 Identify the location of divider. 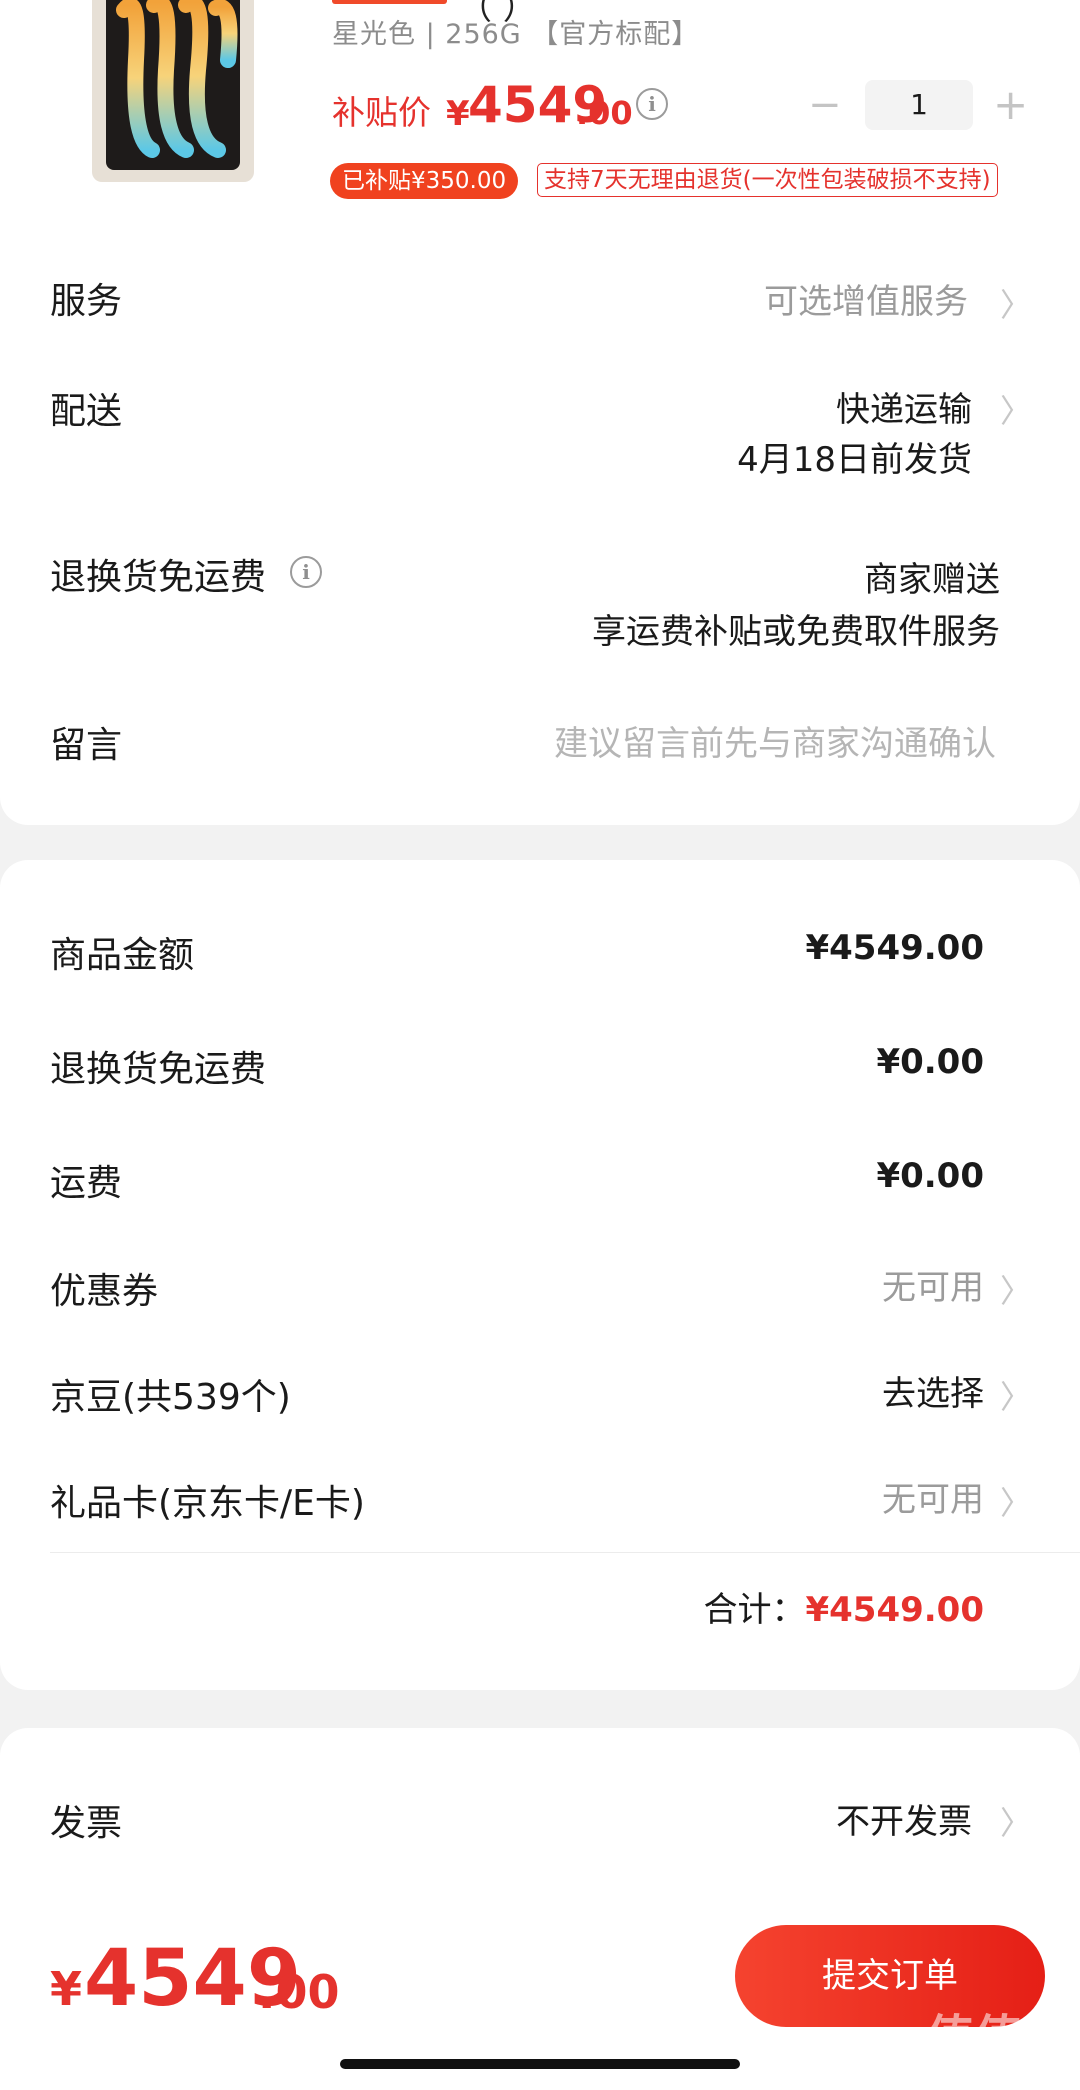
(565, 1552).